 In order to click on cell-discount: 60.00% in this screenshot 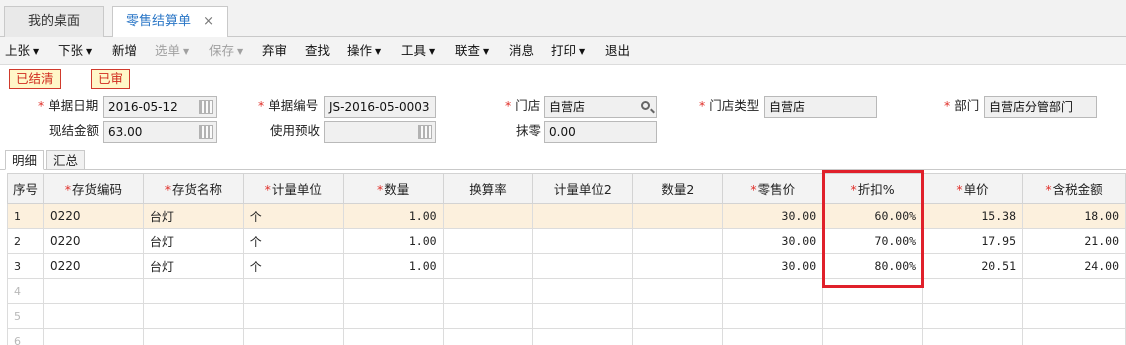, I will do `click(873, 216)`.